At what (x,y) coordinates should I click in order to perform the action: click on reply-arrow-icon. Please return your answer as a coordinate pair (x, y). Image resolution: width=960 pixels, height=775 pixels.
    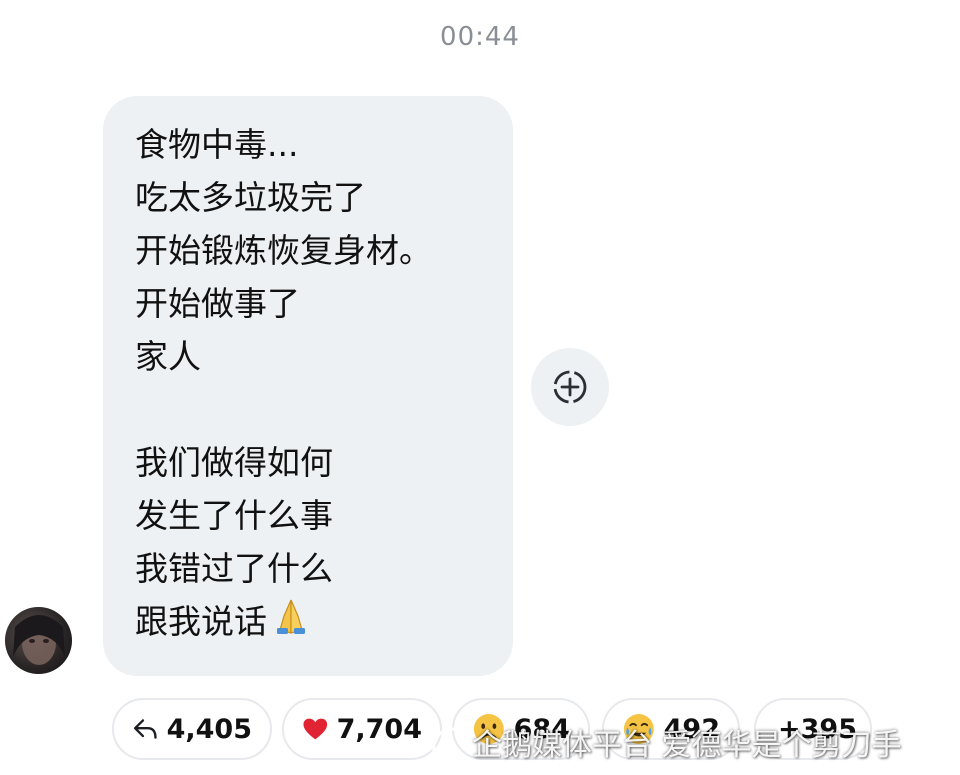
    Looking at the image, I should click on (145, 729).